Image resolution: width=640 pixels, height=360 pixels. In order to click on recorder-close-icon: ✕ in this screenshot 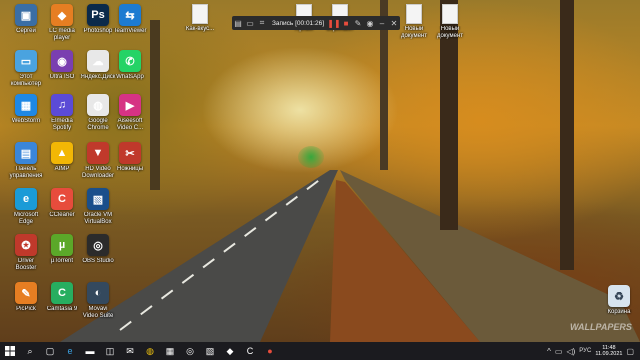, I will do `click(394, 23)`.